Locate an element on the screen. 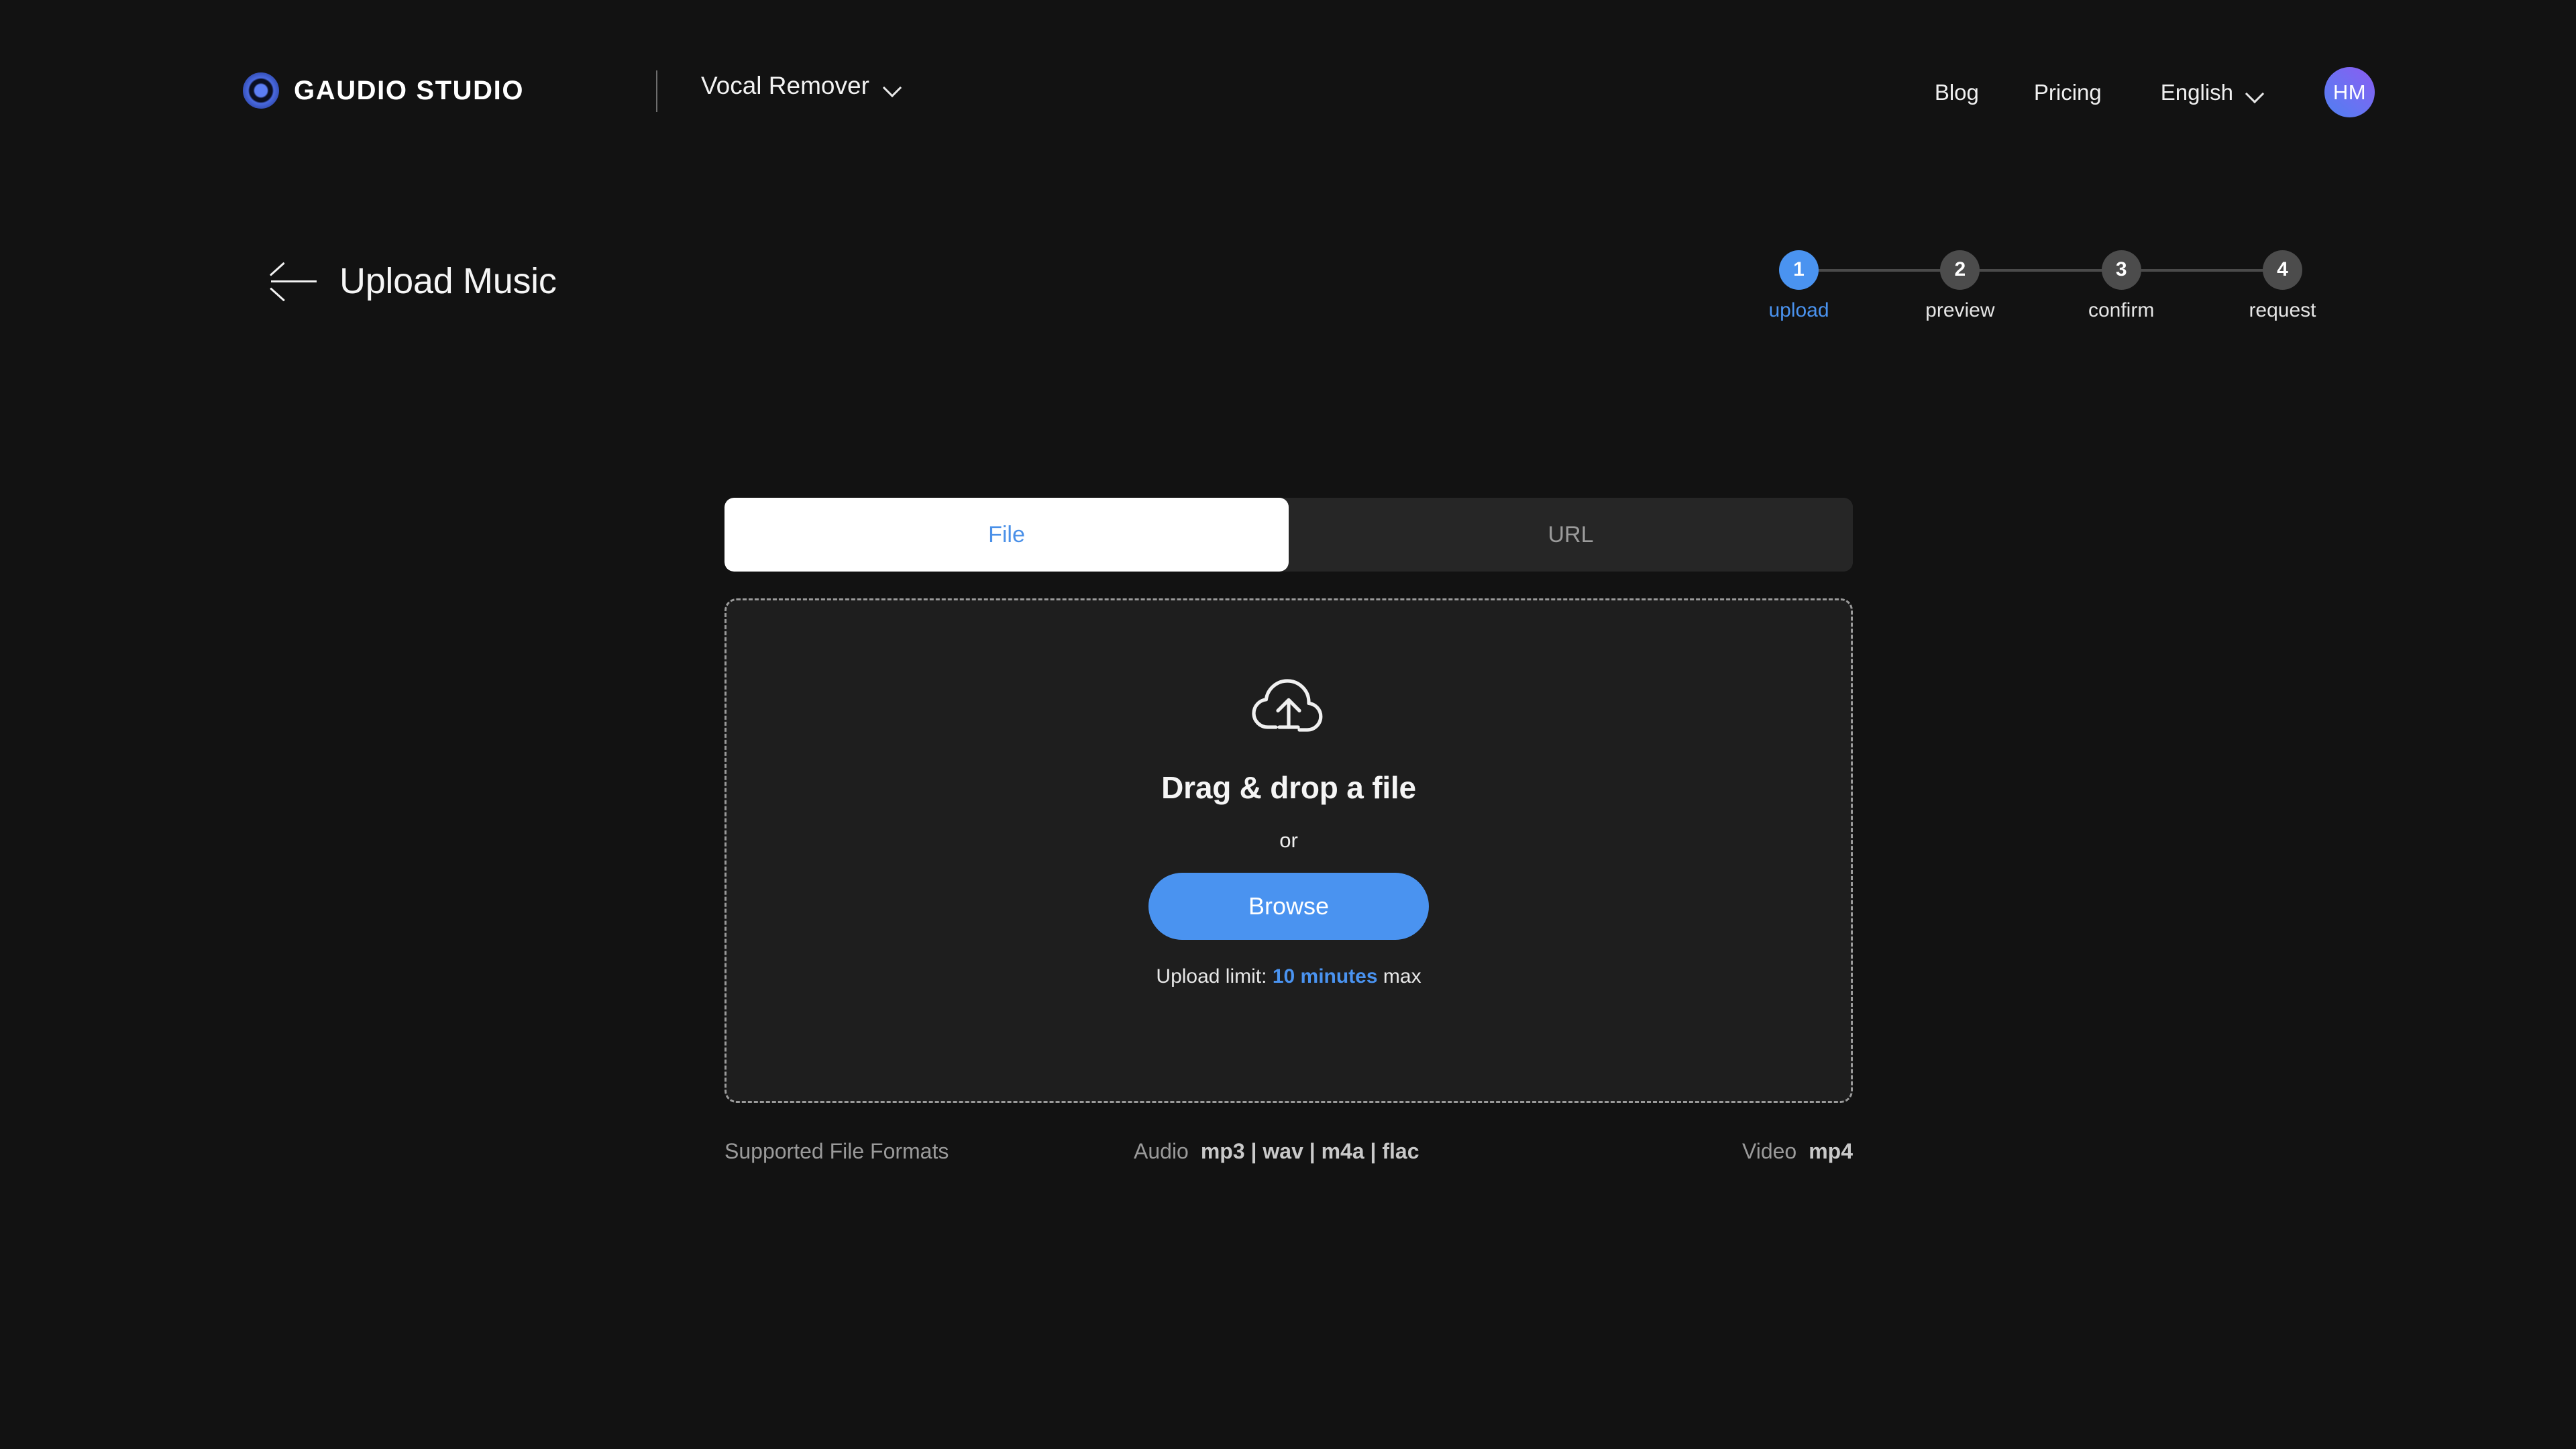 Image resolution: width=2576 pixels, height=1449 pixels. supported-formats-audio: Audio mp3 | wav | m4a | flac is located at coordinates (1276, 1151).